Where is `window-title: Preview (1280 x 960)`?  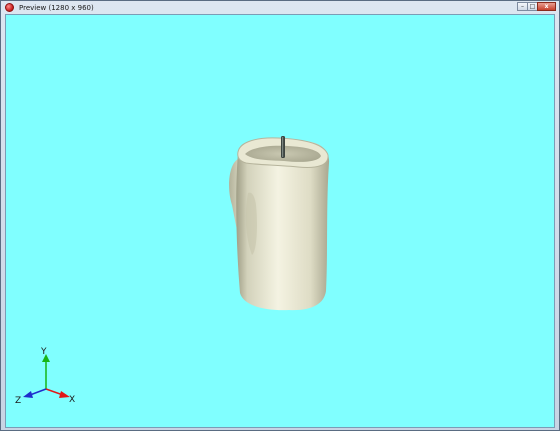
window-title: Preview (1280 x 960) is located at coordinates (56, 7).